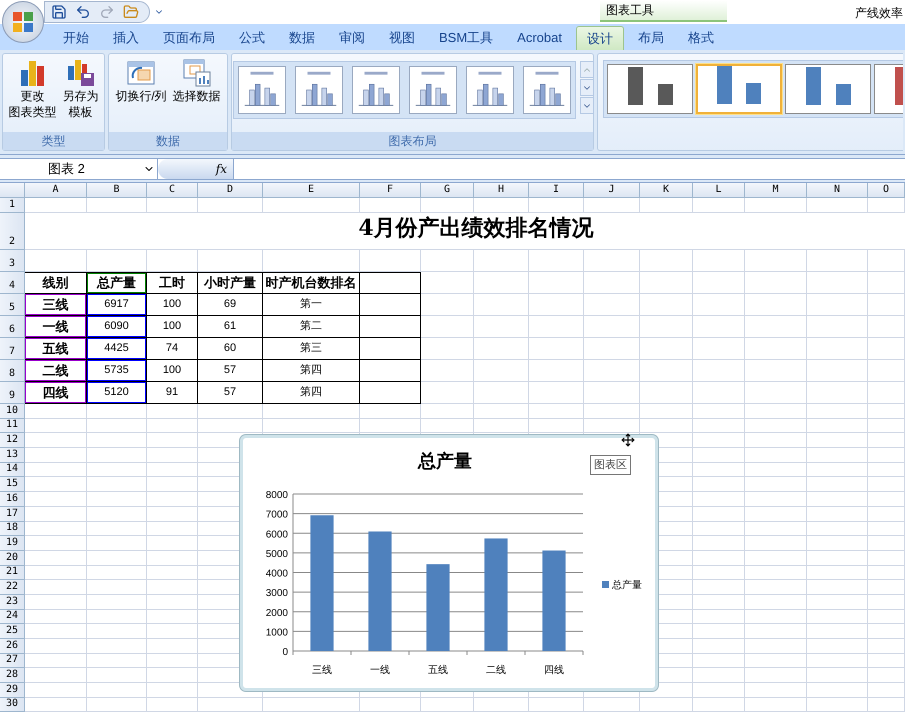 Image resolution: width=905 pixels, height=722 pixels. What do you see at coordinates (117, 190) in the screenshot?
I see `column-header: B` at bounding box center [117, 190].